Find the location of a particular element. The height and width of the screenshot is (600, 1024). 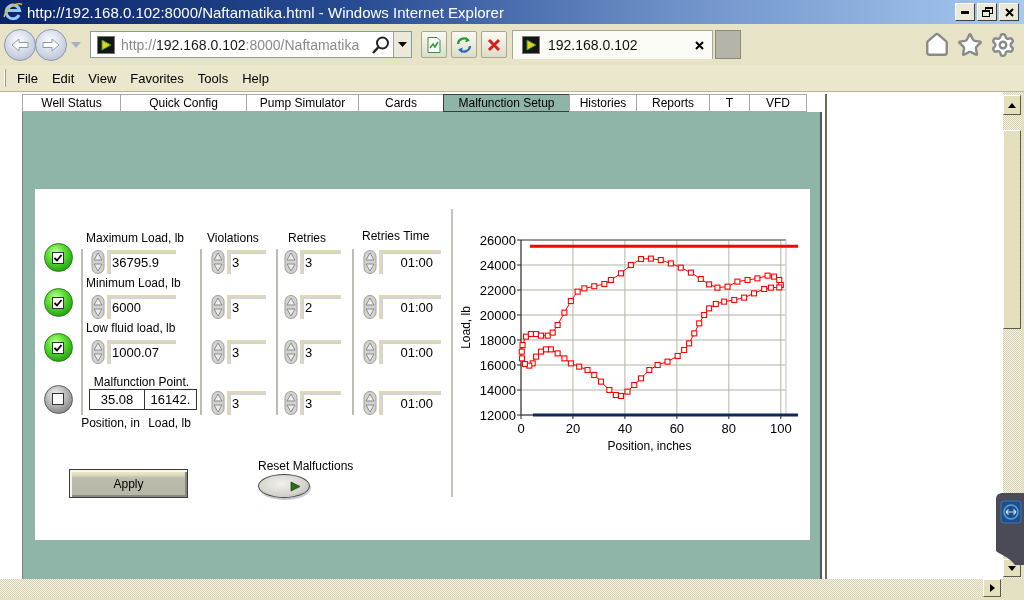

refresh-icon is located at coordinates (464, 44).